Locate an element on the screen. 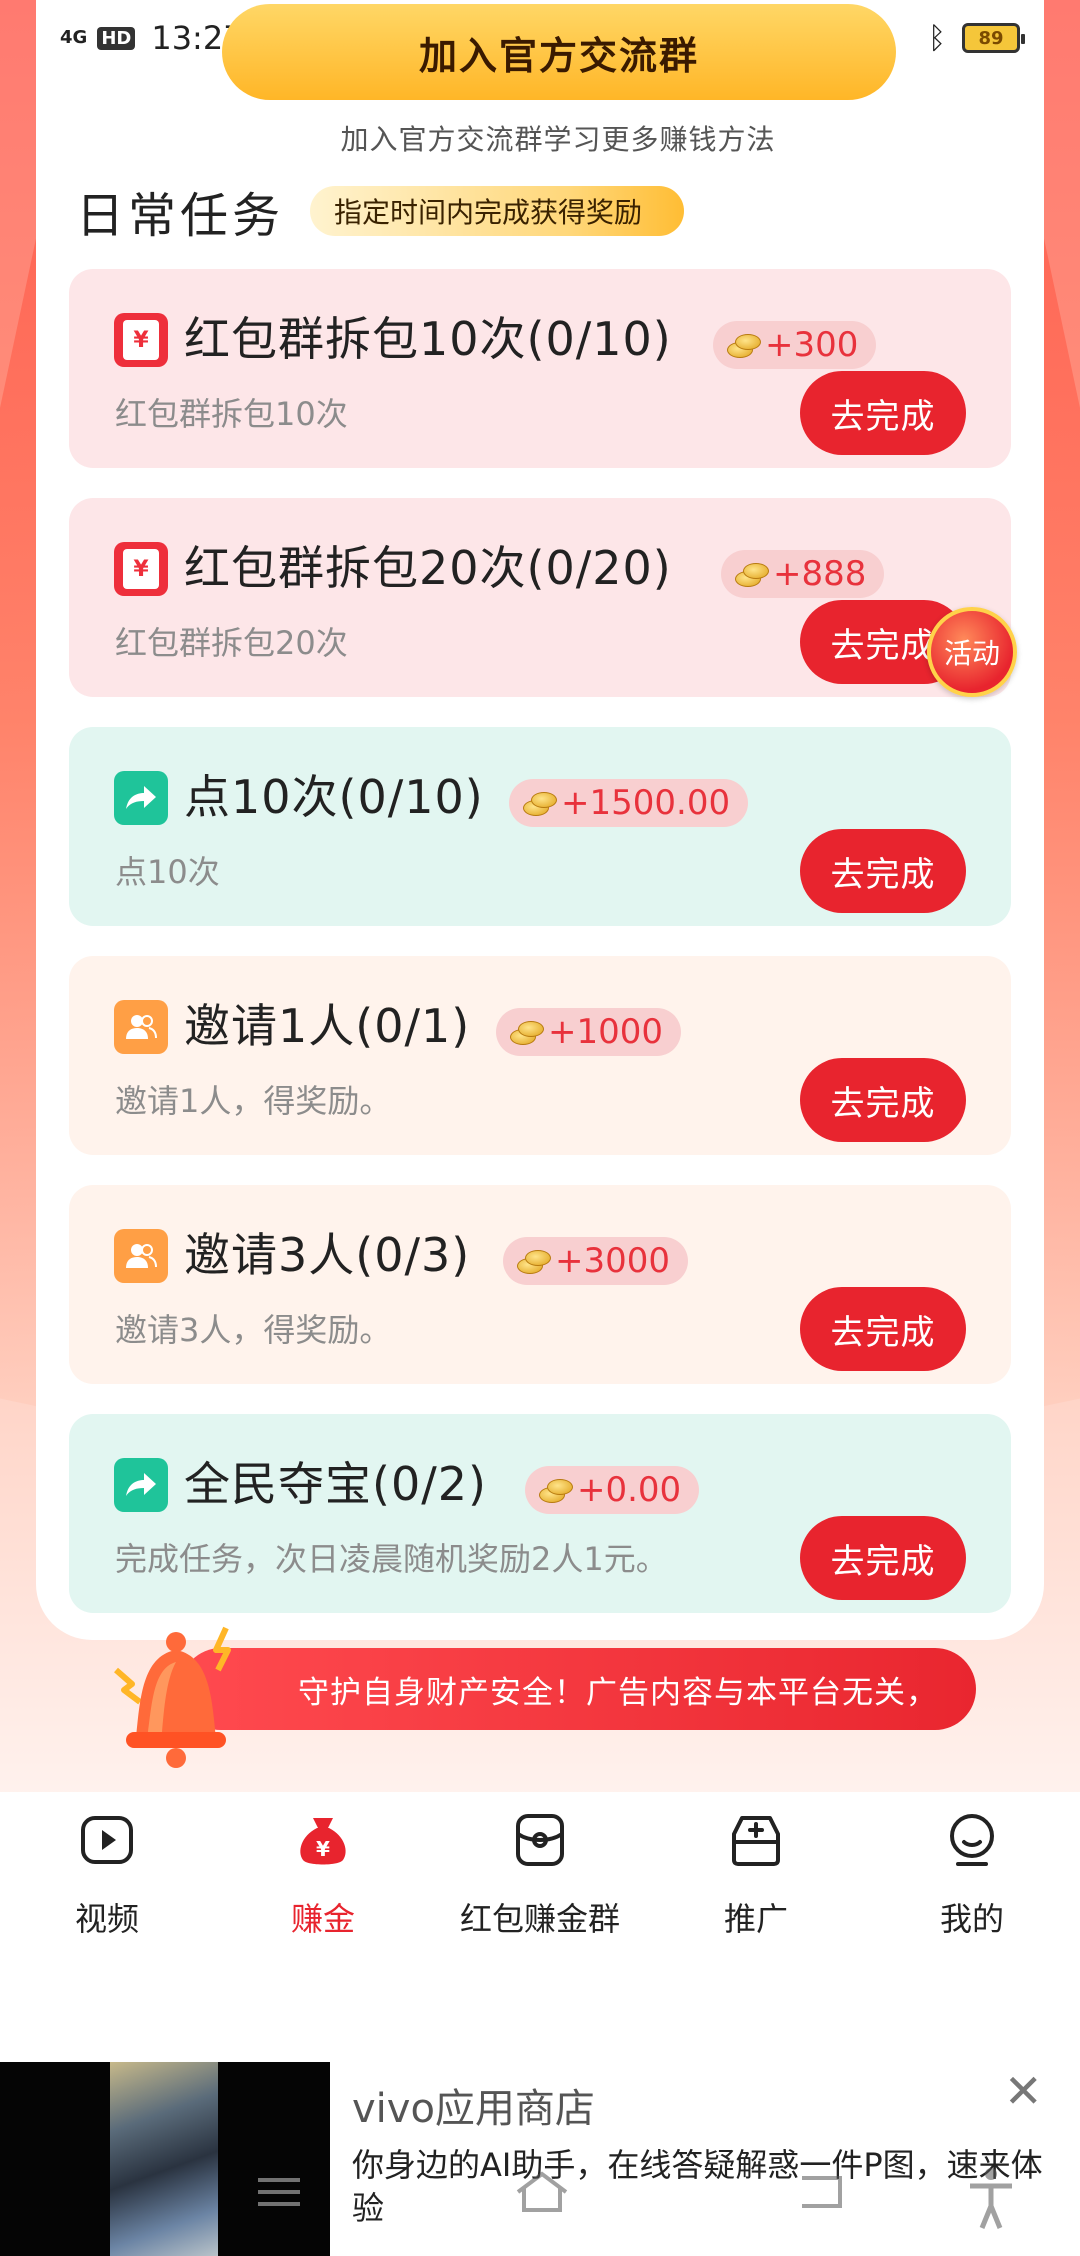 The image size is (1080, 2256). profile-icon is located at coordinates (972, 1840).